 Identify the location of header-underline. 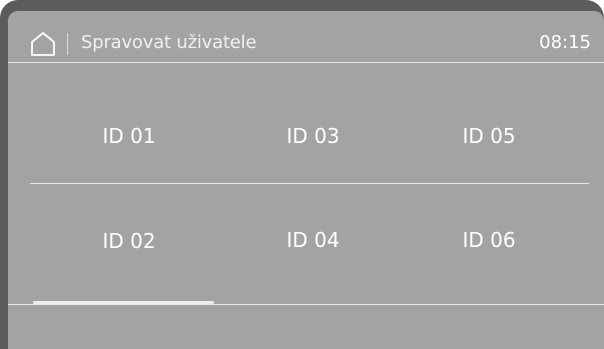
(306, 62).